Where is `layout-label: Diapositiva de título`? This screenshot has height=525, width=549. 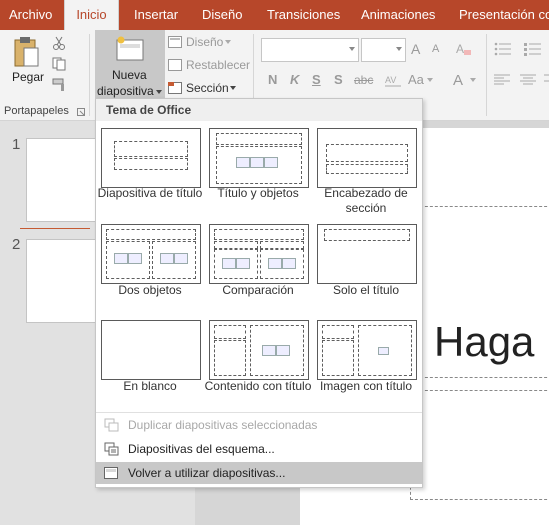 layout-label: Diapositiva de título is located at coordinates (150, 193).